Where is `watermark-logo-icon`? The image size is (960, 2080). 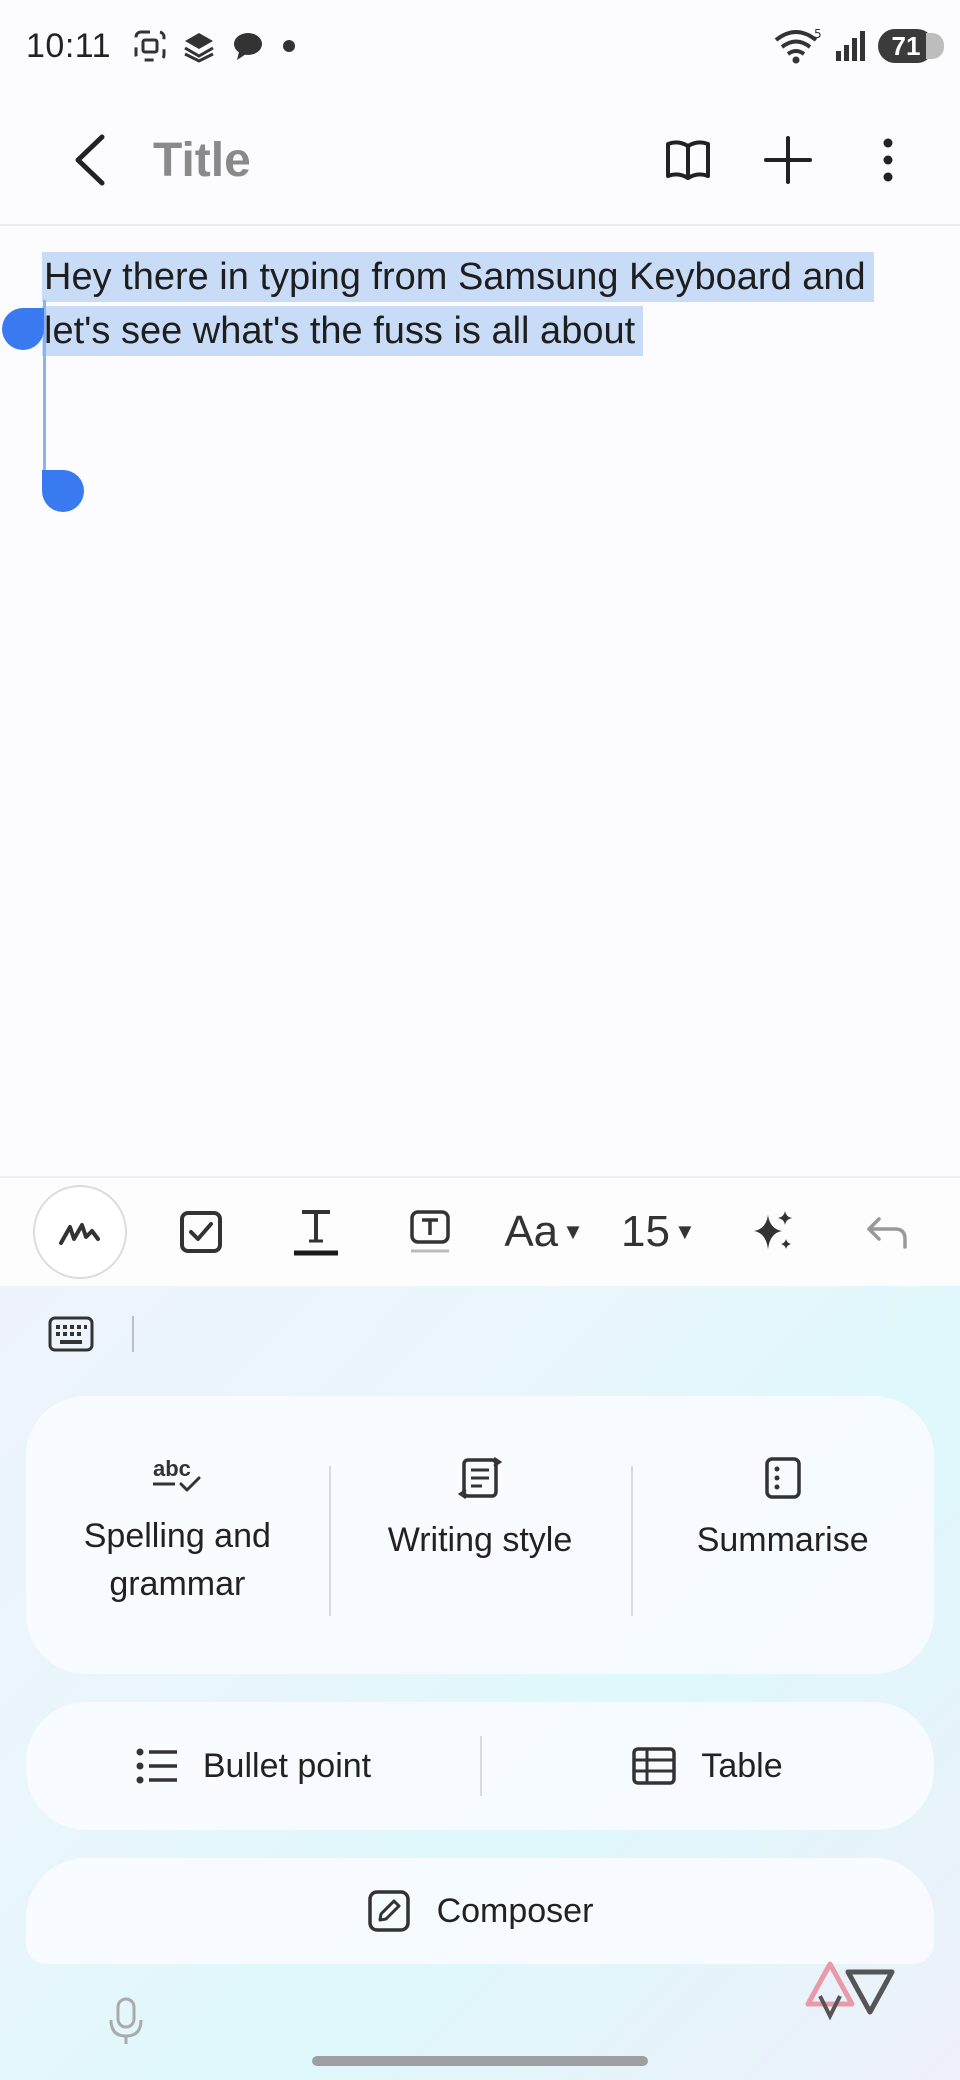
watermark-logo-icon is located at coordinates (850, 1991).